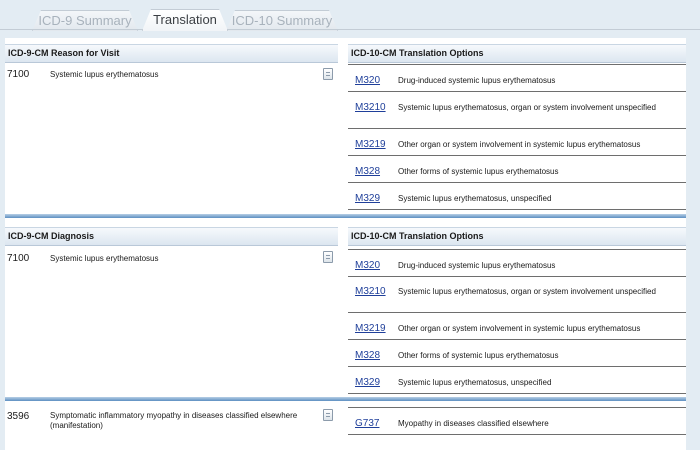  Describe the element at coordinates (367, 423) in the screenshot. I see `option-code-link: G737` at that location.